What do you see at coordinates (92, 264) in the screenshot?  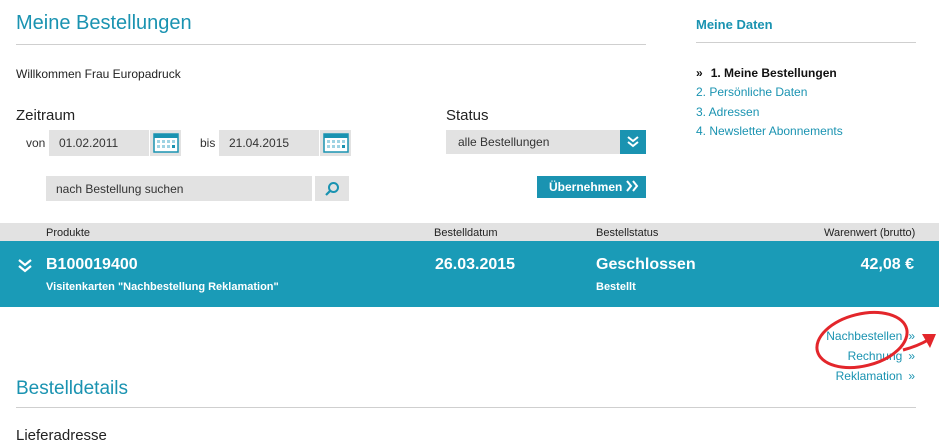 I see `order-number: B100019400` at bounding box center [92, 264].